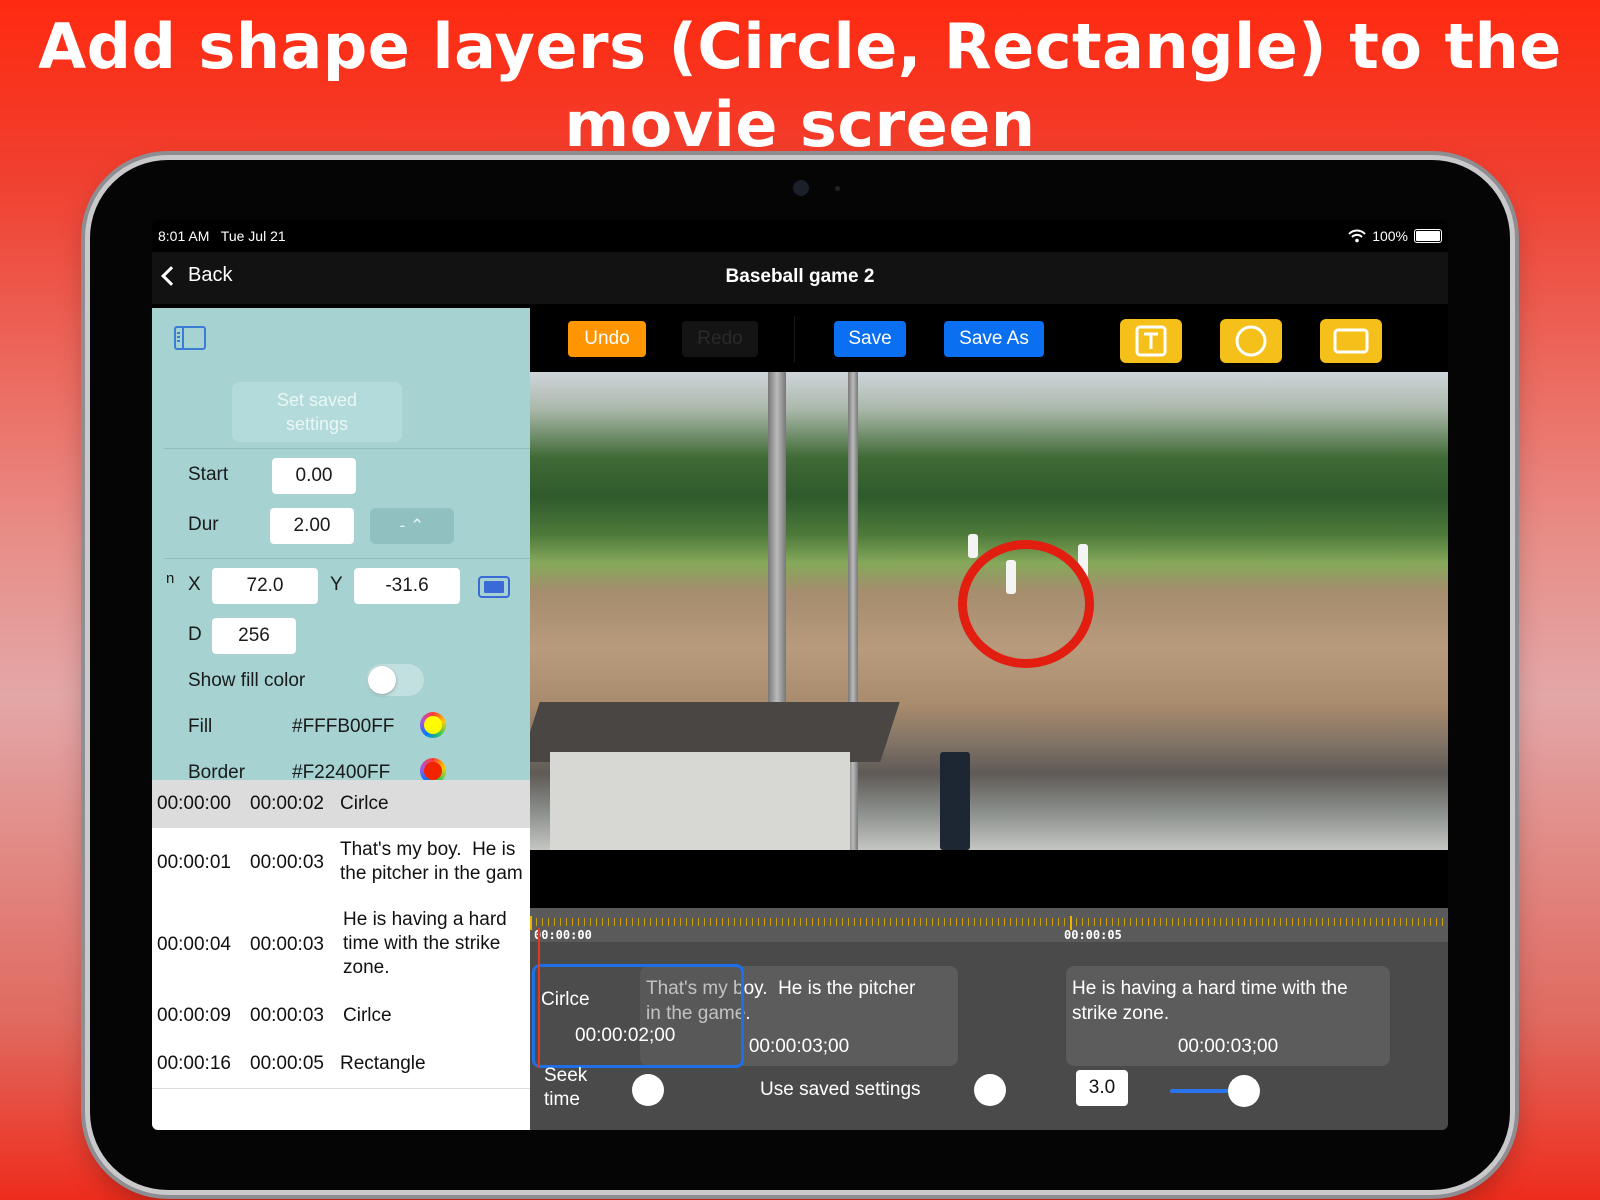  What do you see at coordinates (994, 339) in the screenshot?
I see `save-as-button: Save As` at bounding box center [994, 339].